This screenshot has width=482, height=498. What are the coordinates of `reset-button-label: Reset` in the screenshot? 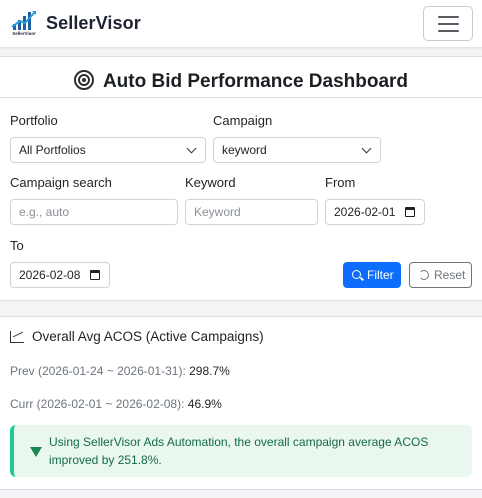 It's located at (450, 275).